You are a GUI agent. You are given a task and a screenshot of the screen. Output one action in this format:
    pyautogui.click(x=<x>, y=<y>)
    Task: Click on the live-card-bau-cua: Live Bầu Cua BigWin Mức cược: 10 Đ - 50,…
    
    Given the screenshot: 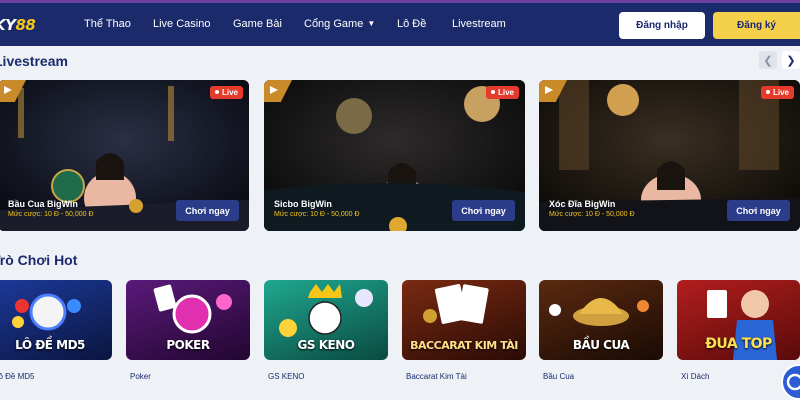 What is the action you would take?
    pyautogui.click(x=124, y=155)
    